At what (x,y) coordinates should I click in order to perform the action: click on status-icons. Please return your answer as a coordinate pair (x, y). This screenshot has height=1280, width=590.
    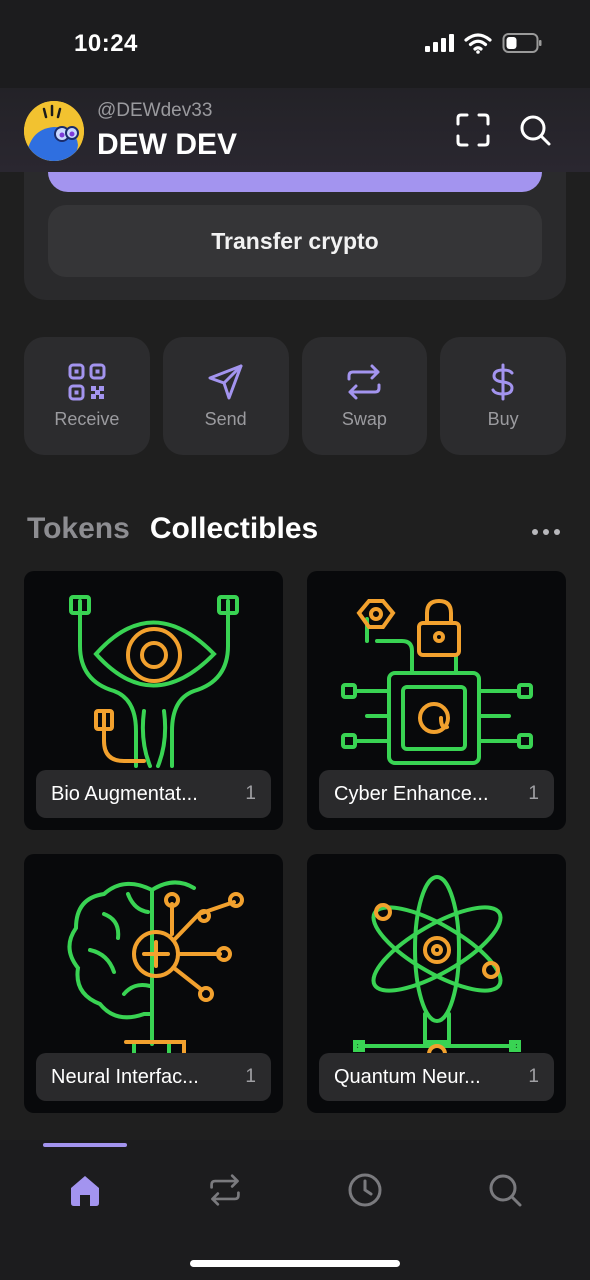
    Looking at the image, I should click on (483, 43).